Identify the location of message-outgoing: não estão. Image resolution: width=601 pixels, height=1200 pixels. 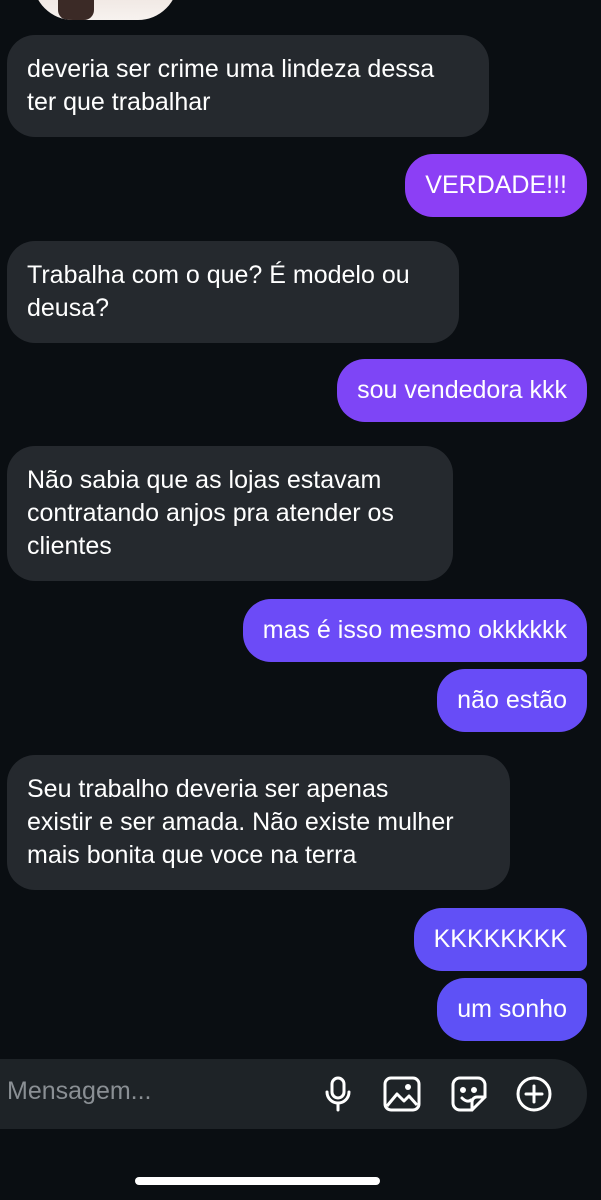
(512, 700).